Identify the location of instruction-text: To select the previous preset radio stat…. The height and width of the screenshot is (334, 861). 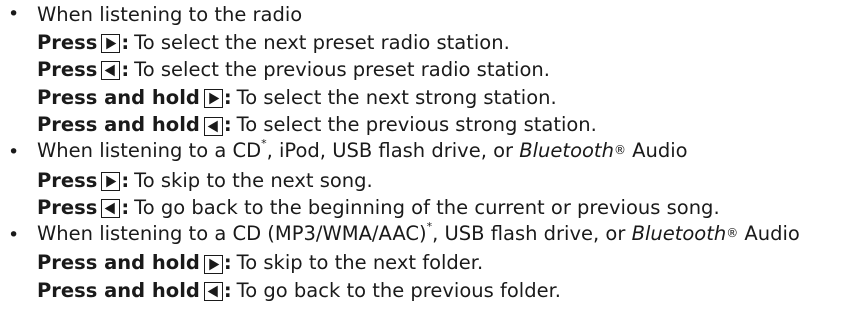
(342, 70).